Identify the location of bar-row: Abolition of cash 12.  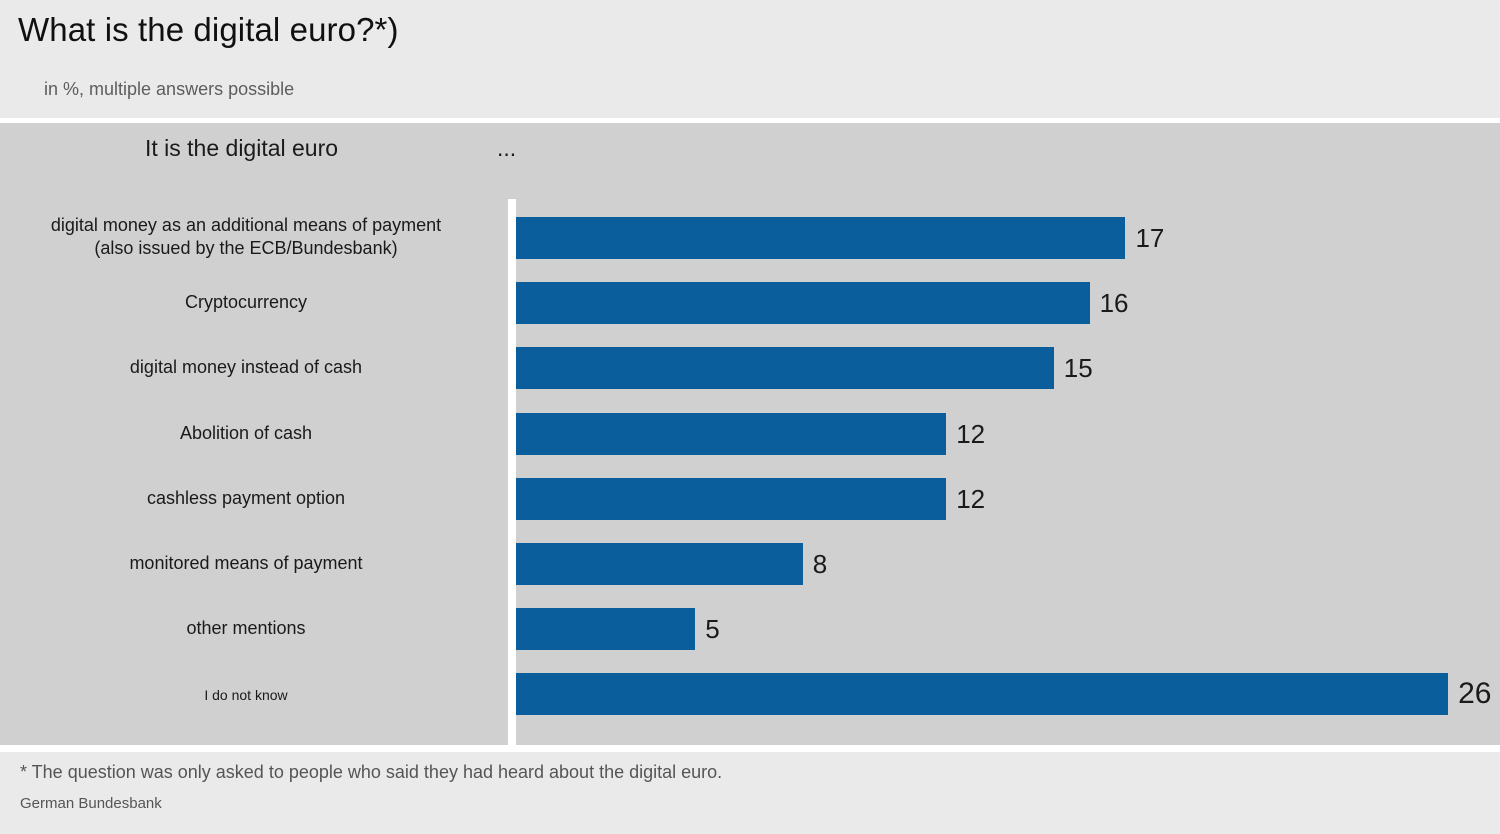
(750, 433).